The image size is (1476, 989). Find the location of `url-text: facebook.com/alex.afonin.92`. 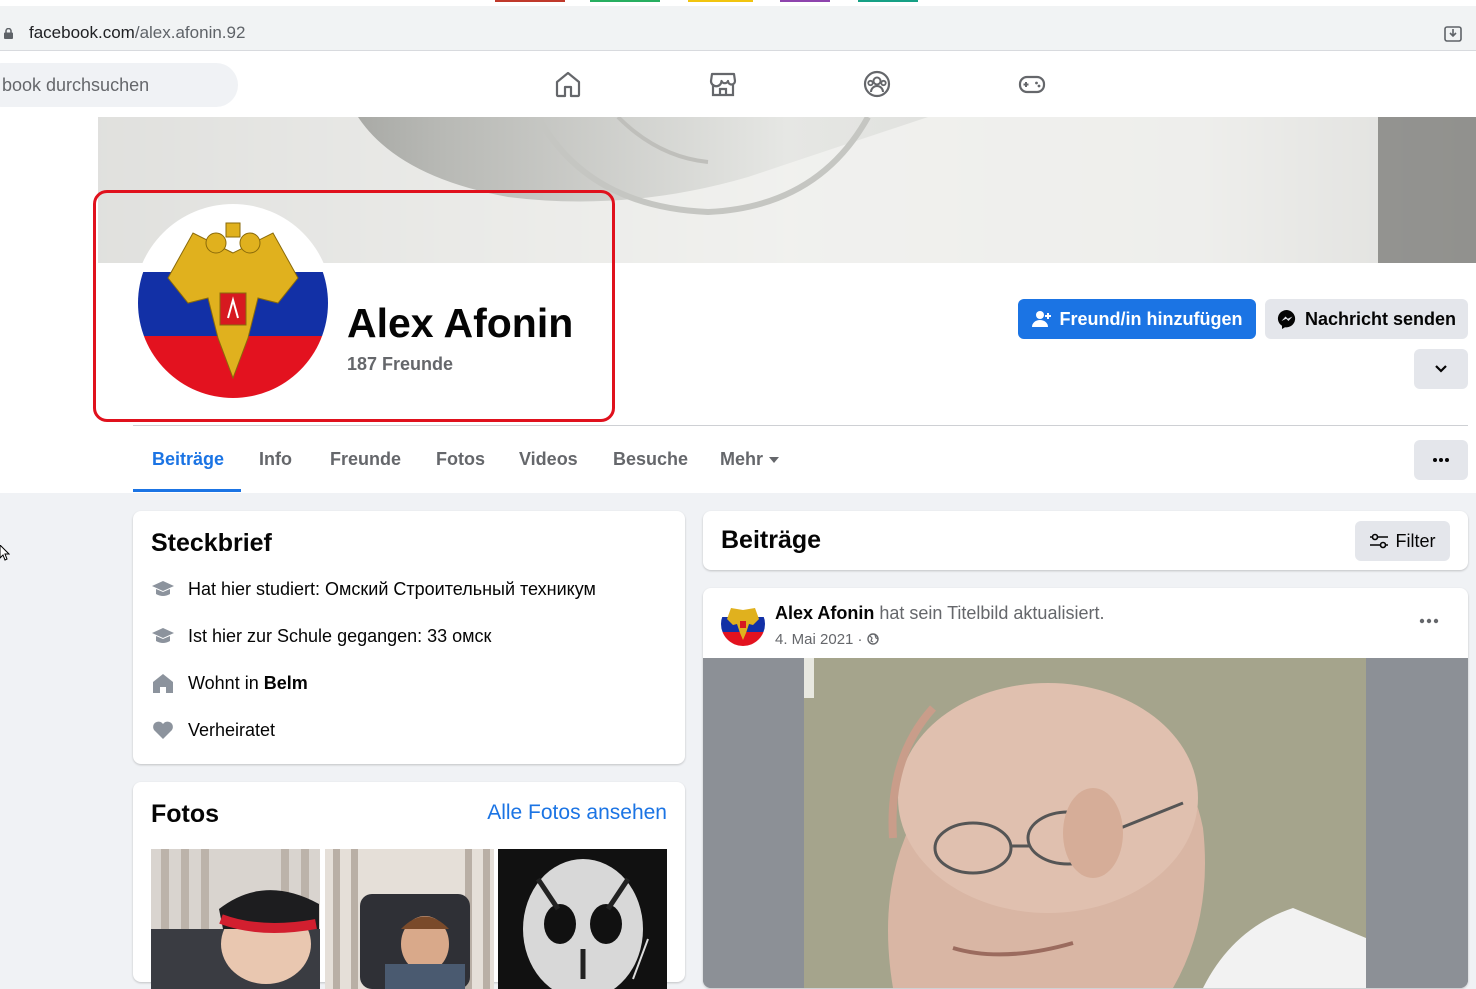

url-text: facebook.com/alex.afonin.92 is located at coordinates (137, 33).